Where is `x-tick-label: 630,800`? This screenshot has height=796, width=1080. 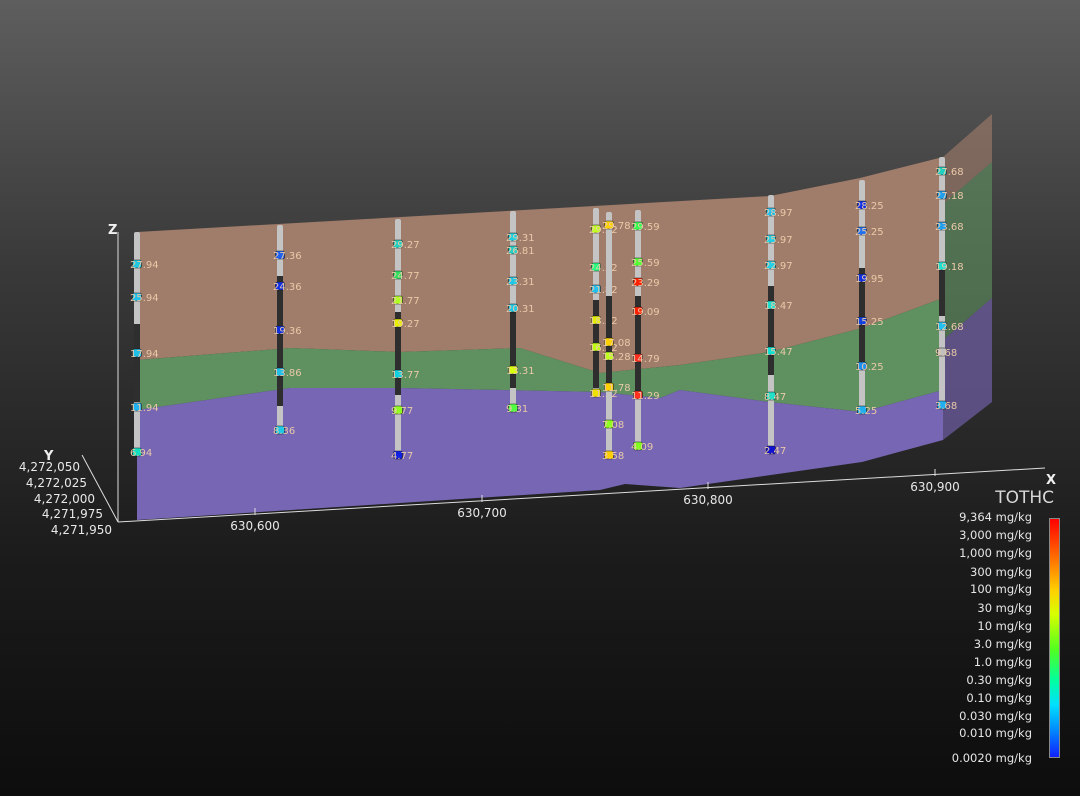 x-tick-label: 630,800 is located at coordinates (708, 500).